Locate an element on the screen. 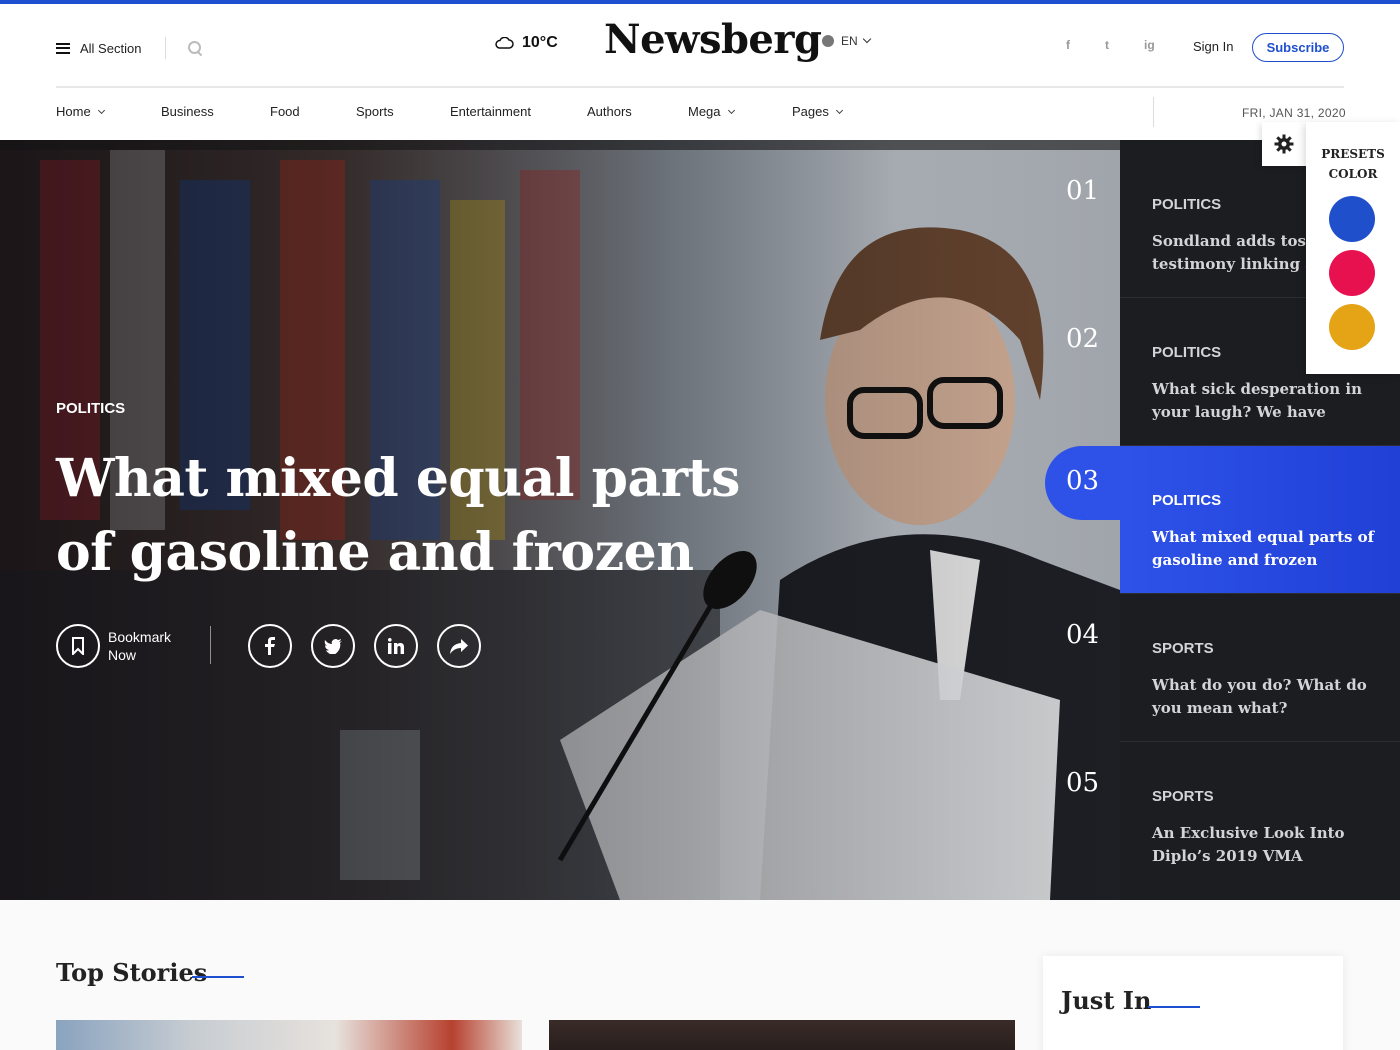 This screenshot has height=1050, width=1400. share-icon is located at coordinates (459, 646).